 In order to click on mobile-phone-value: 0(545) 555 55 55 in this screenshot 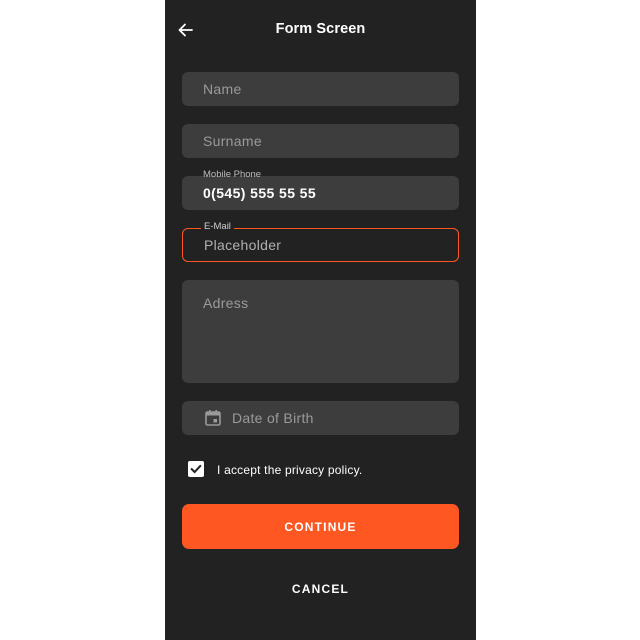, I will do `click(260, 193)`.